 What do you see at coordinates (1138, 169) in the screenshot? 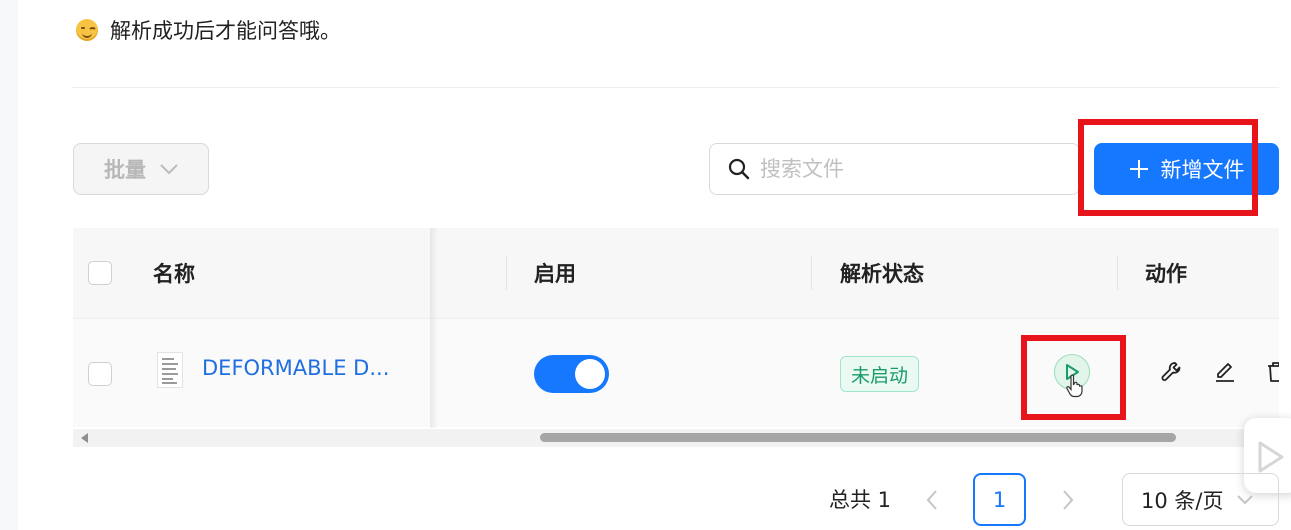
I see `plus-icon` at bounding box center [1138, 169].